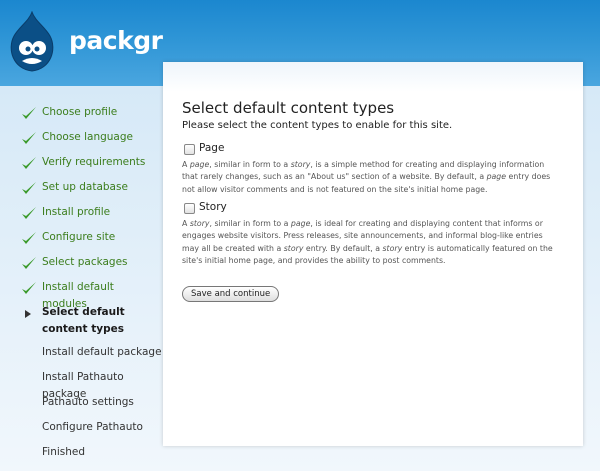 Image resolution: width=600 pixels, height=471 pixels. I want to click on triangle-arrow-icon, so click(28, 314).